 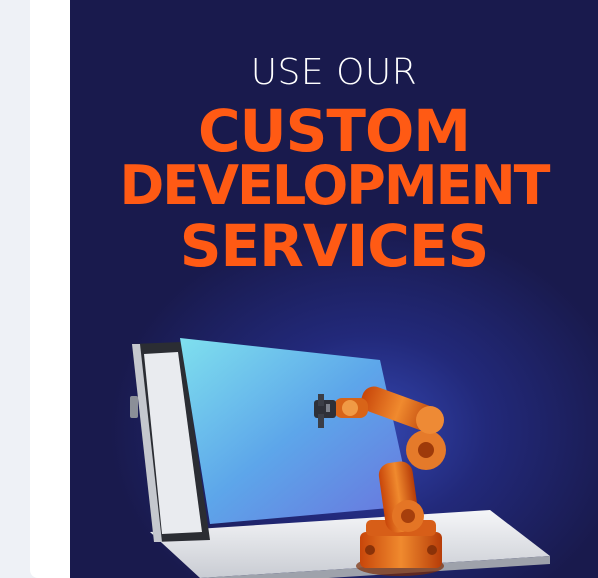 What do you see at coordinates (334, 246) in the screenshot?
I see `headline-services: SERVICES` at bounding box center [334, 246].